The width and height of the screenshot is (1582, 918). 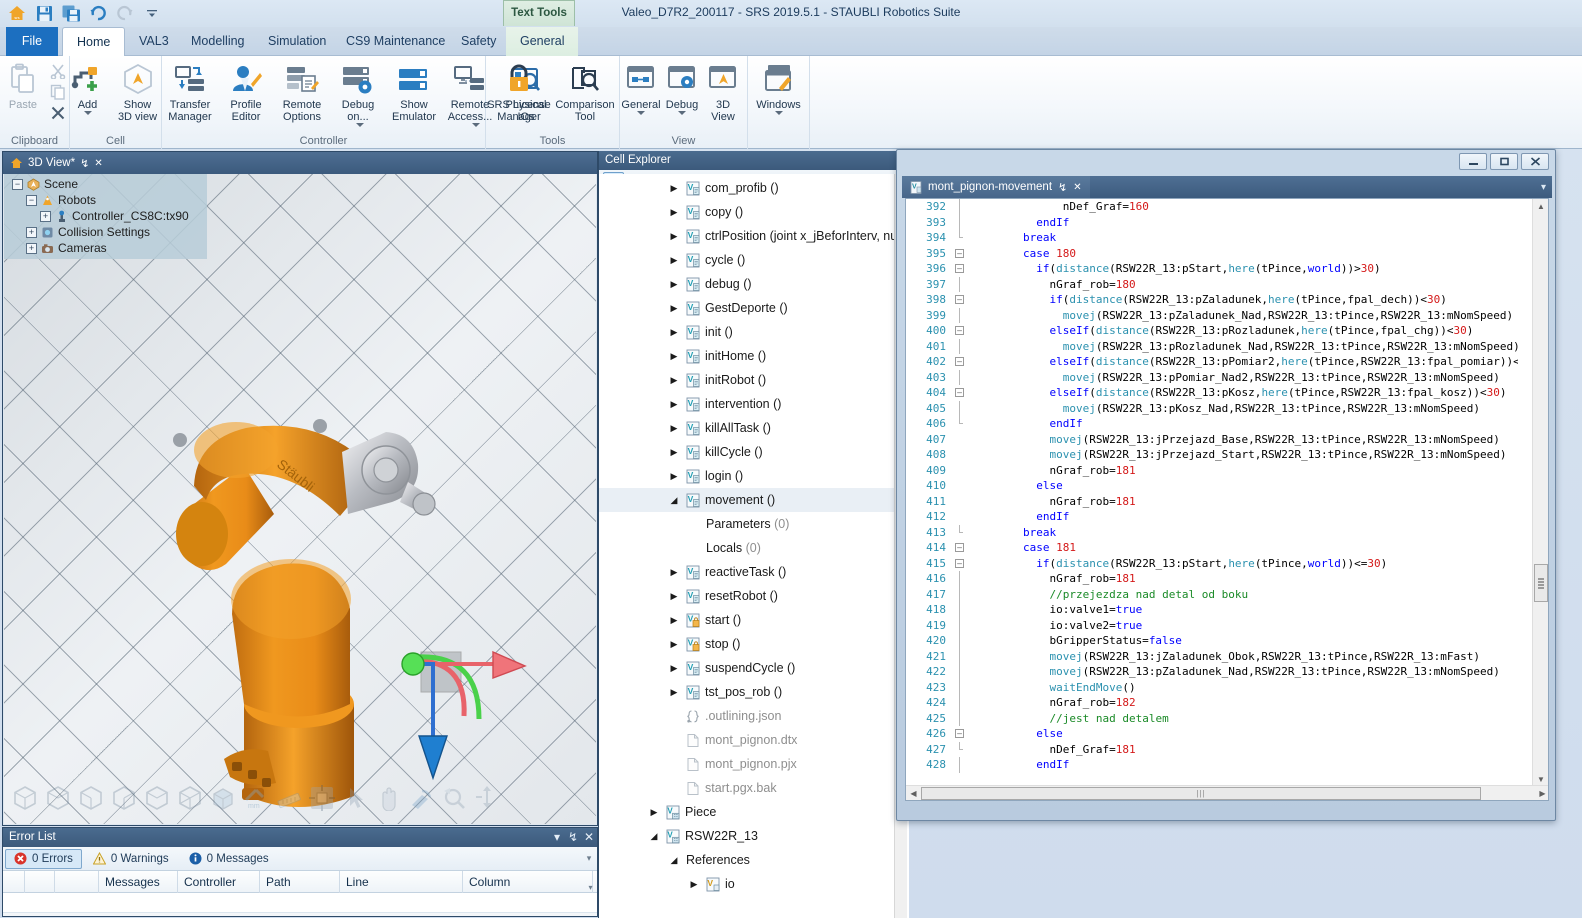 What do you see at coordinates (913, 793) in the screenshot?
I see `scroll-left-icon: ◀` at bounding box center [913, 793].